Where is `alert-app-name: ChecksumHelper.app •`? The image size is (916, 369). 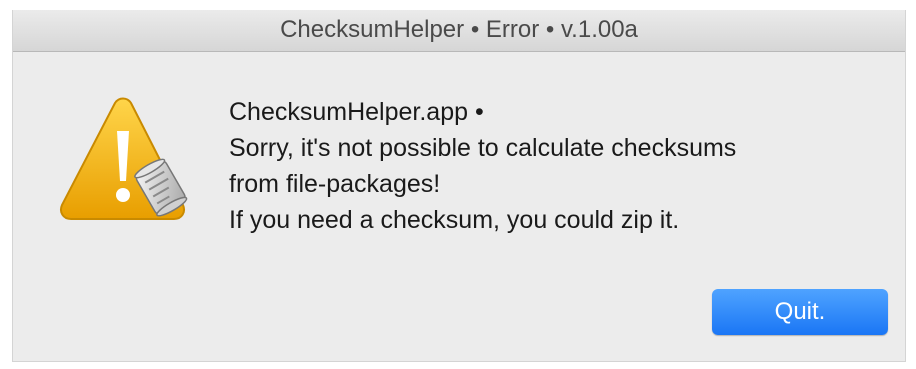
alert-app-name: ChecksumHelper.app • is located at coordinates (356, 112).